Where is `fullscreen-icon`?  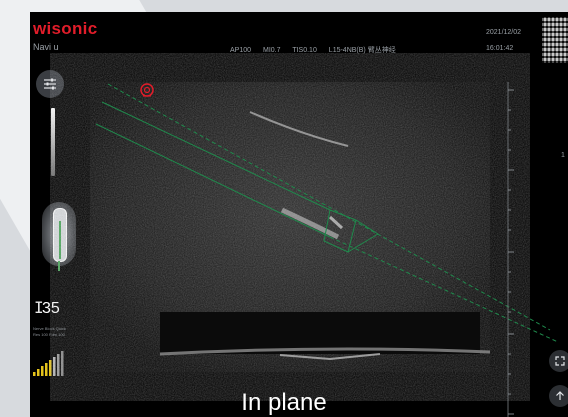
fullscreen-icon is located at coordinates (560, 361).